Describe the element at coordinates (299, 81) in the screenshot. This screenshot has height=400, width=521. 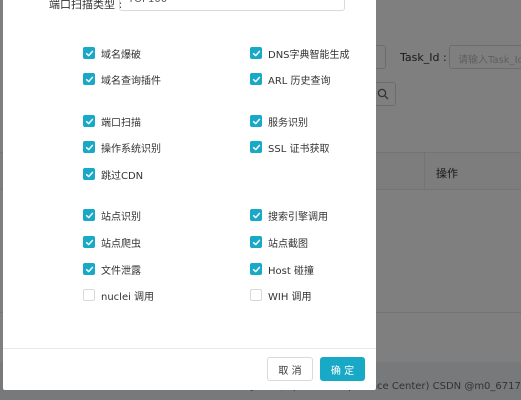
I see `option-label: ARL 历史查询` at that location.